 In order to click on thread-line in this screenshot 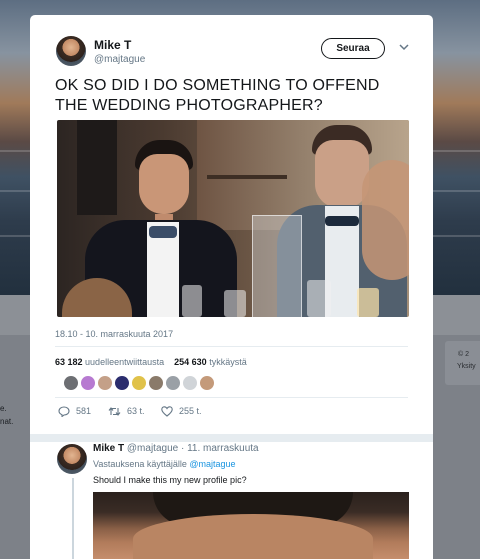, I will do `click(73, 518)`.